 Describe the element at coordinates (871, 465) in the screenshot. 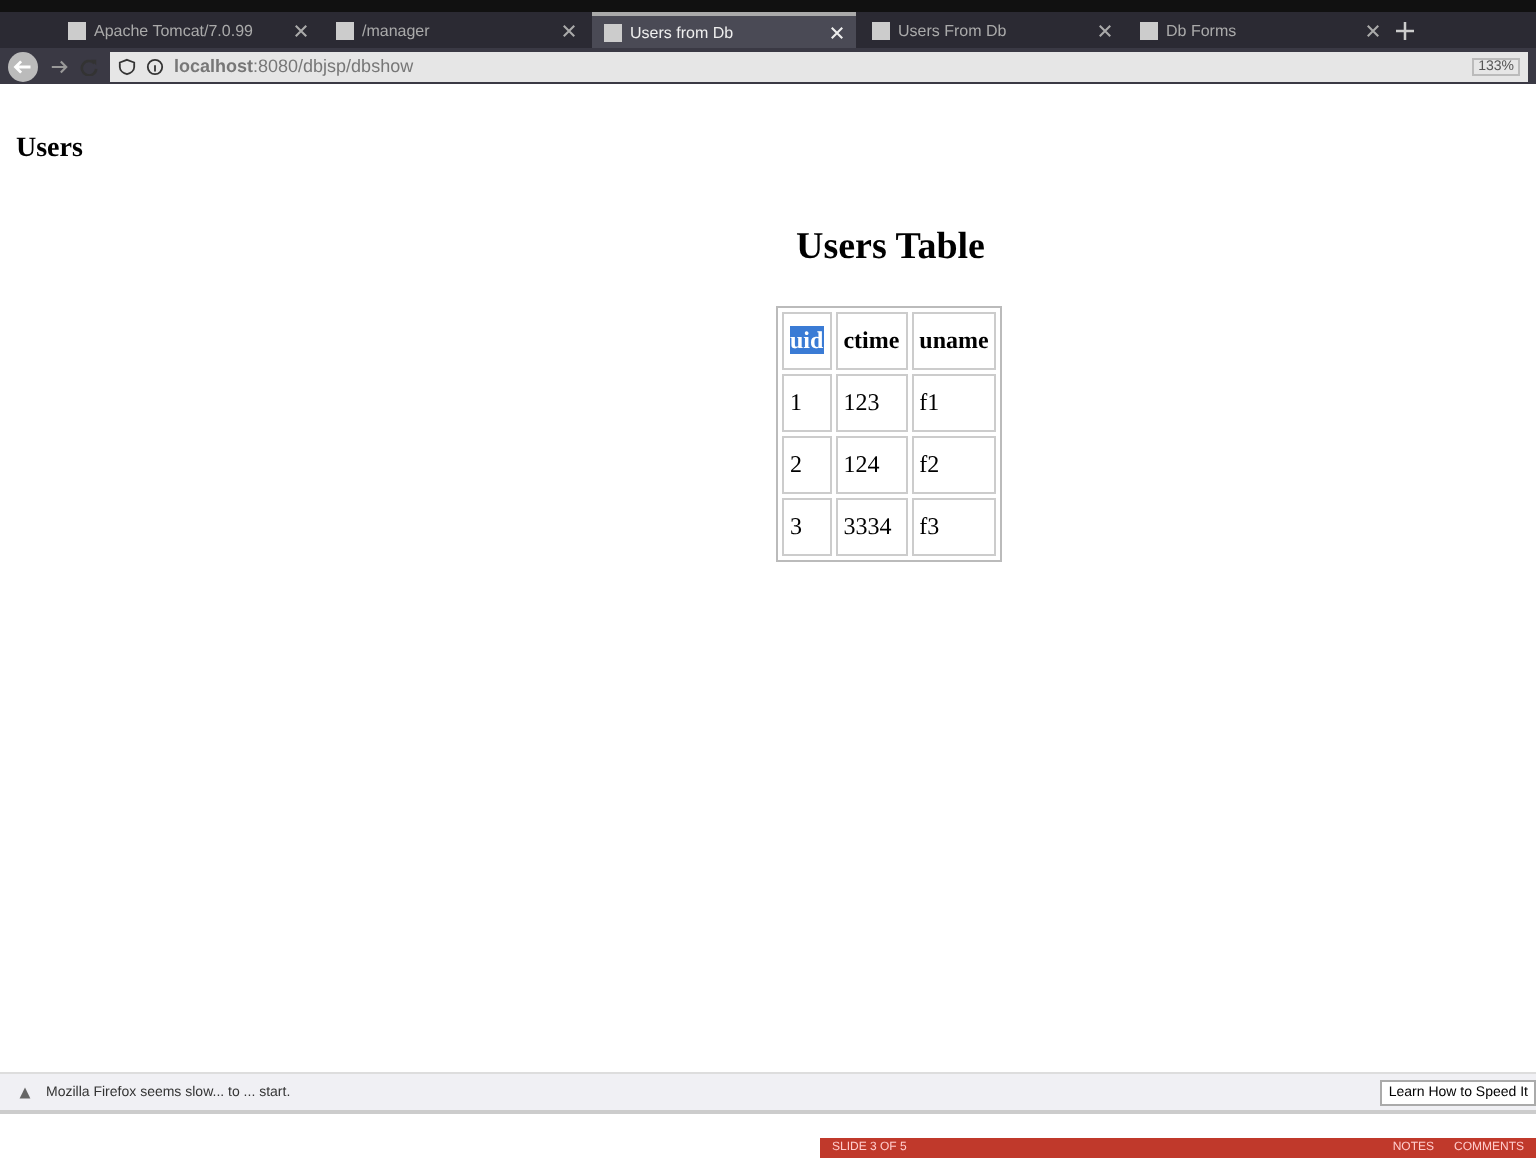

I see `table-cell: 124` at that location.